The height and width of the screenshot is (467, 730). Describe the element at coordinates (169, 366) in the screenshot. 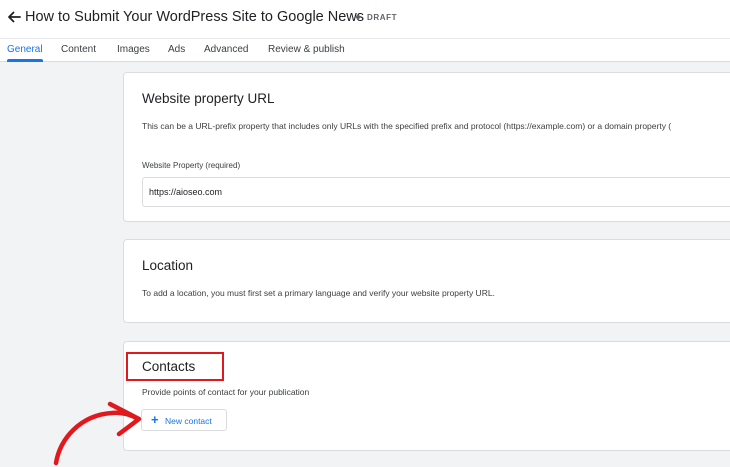

I see `contacts-title: Contacts` at that location.